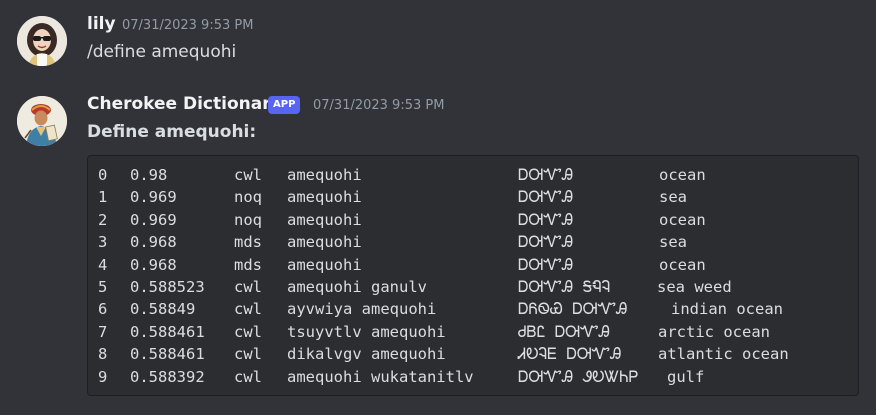 This screenshot has height=415, width=876. I want to click on result-index: 9, so click(103, 376).